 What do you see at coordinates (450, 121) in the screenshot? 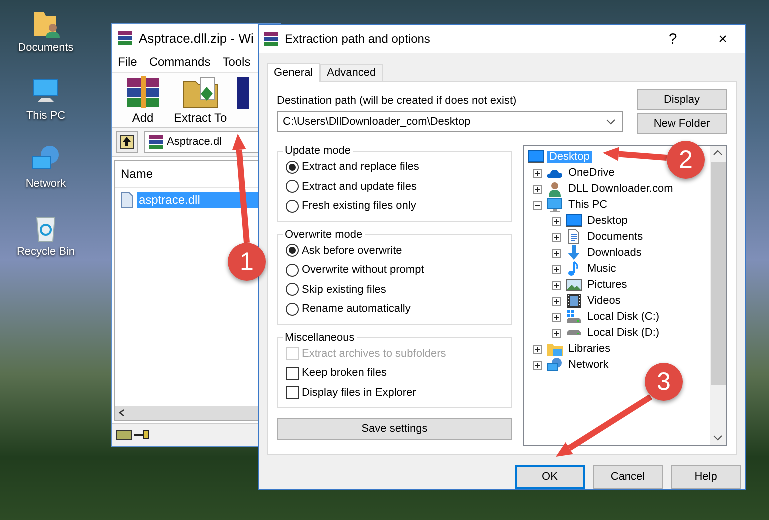
I see `destination-path-combobox: C:\Users\DllDownloader_com\Desktop` at bounding box center [450, 121].